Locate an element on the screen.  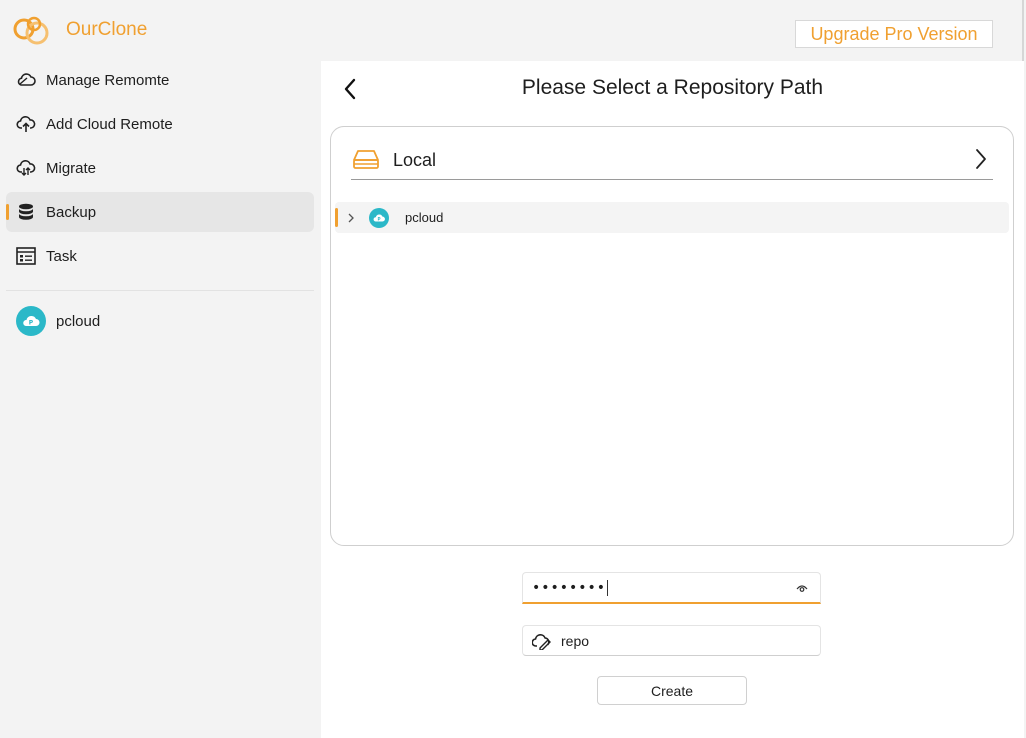
eye-icon is located at coordinates (802, 588).